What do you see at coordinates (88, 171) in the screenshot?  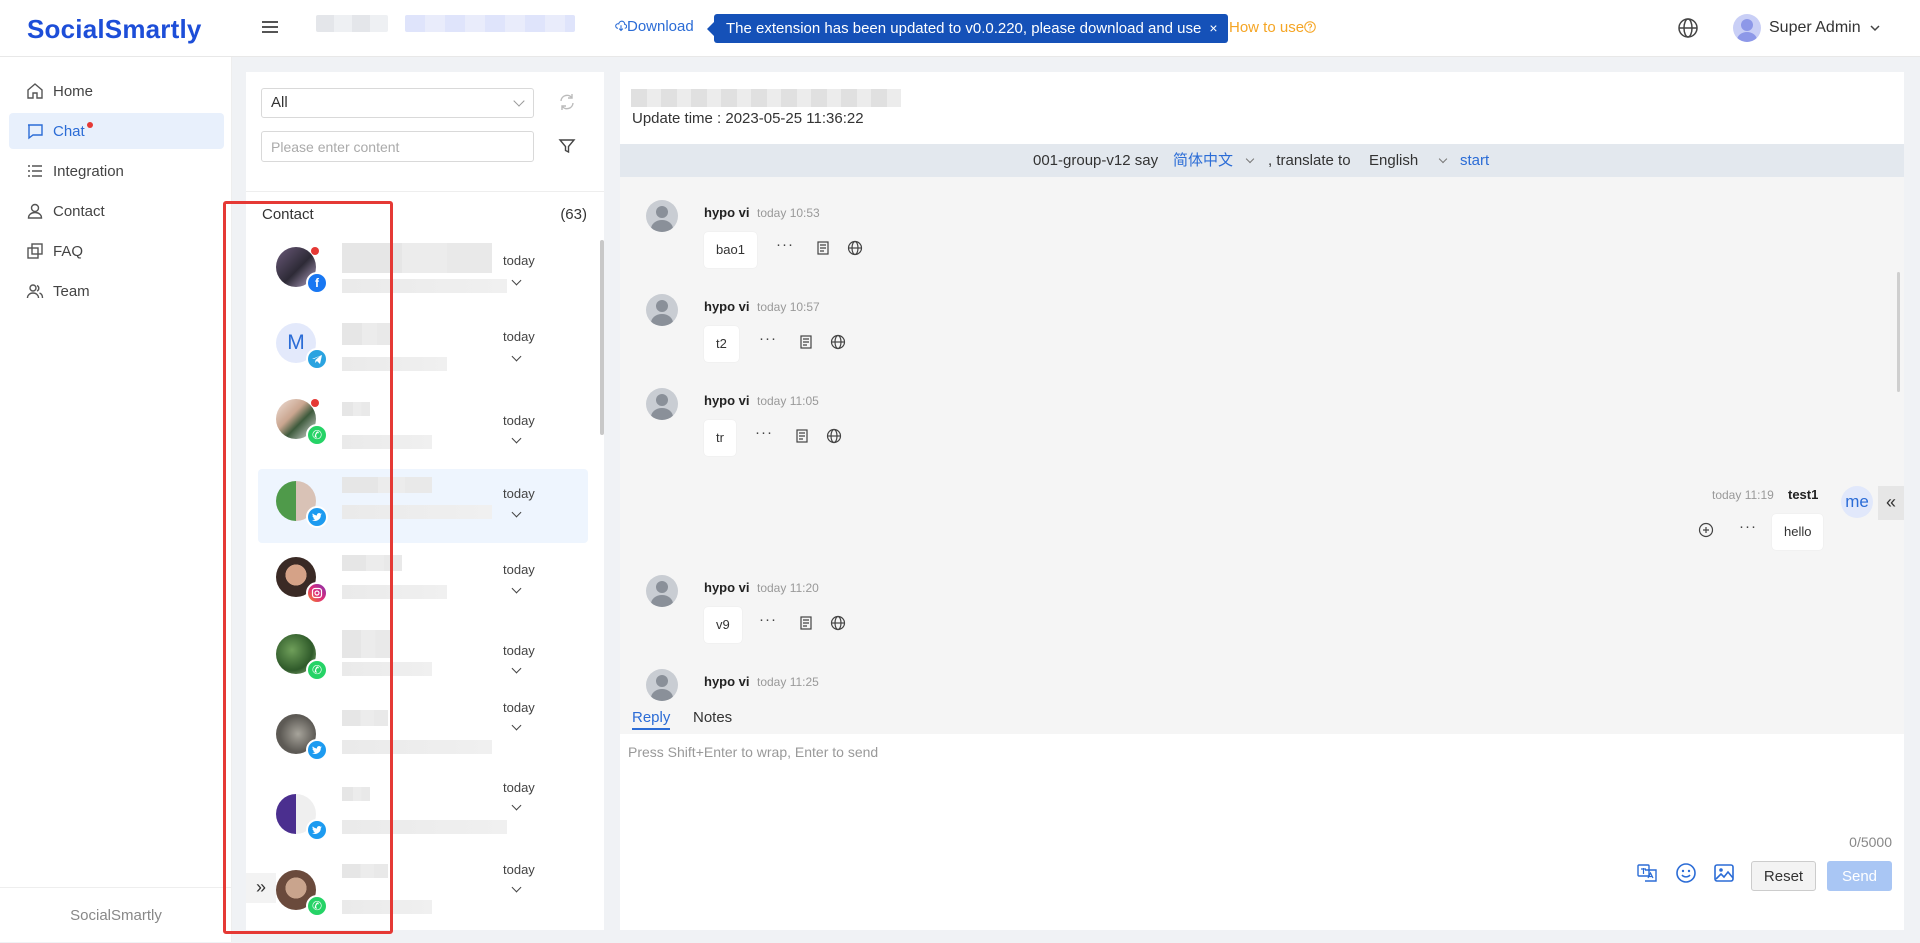 I see `sidebar-item-label: Integration` at bounding box center [88, 171].